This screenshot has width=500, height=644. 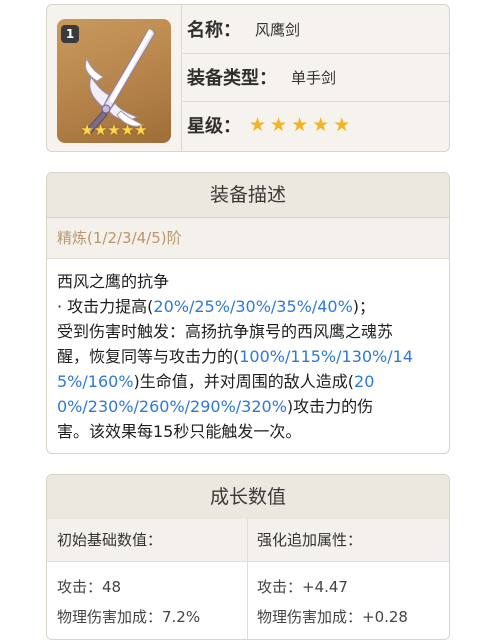 What do you see at coordinates (302, 587) in the screenshot?
I see `bonus-attack: 攻击：+4.47` at bounding box center [302, 587].